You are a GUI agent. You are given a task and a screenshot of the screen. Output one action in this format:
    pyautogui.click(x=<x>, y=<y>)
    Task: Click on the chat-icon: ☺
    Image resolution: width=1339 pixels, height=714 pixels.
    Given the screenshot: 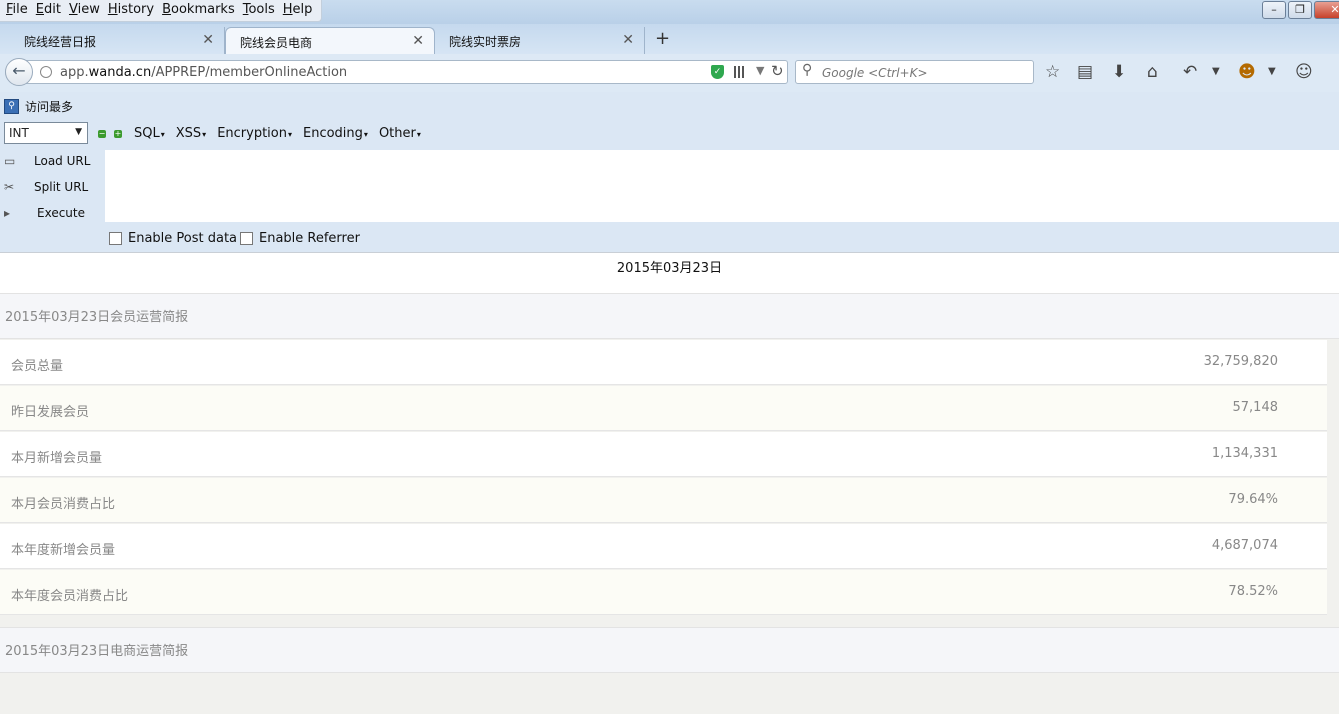 What is the action you would take?
    pyautogui.click(x=1304, y=72)
    